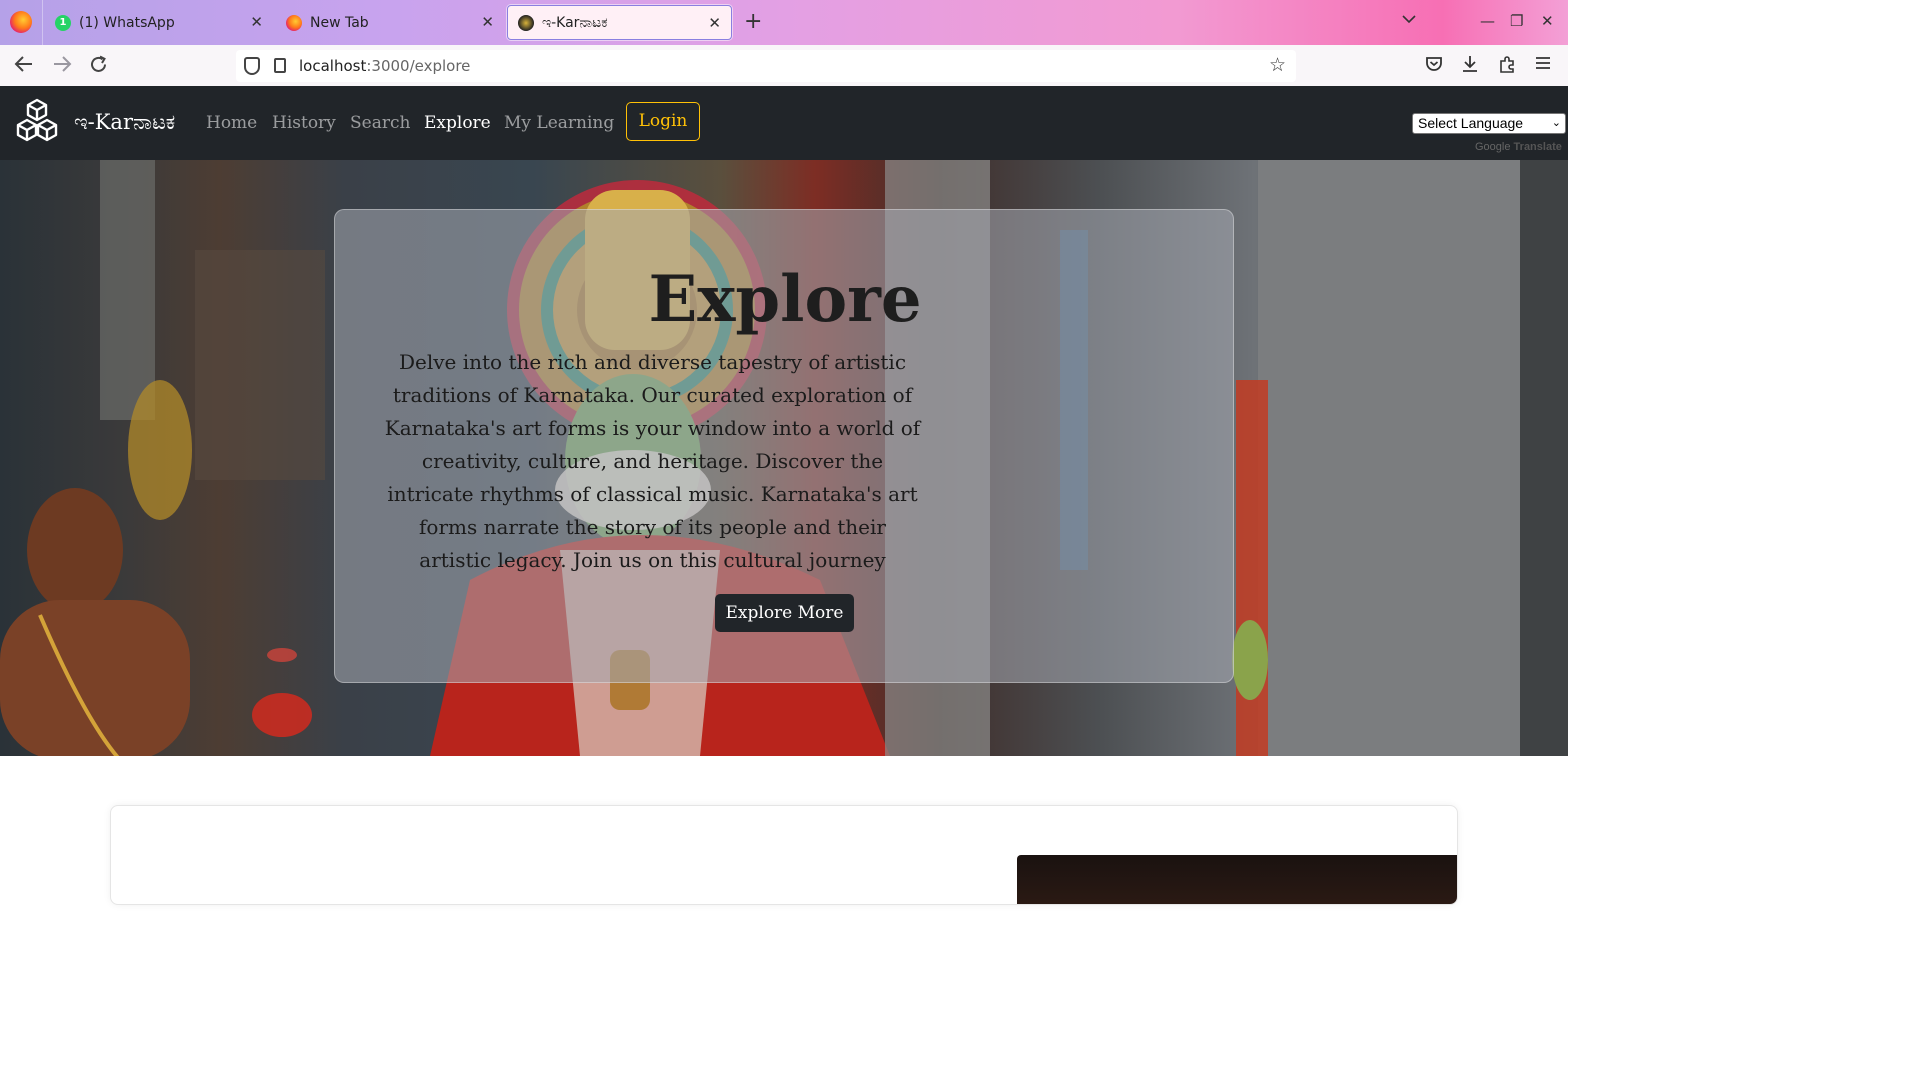 The image size is (1920, 1080). I want to click on forward-icon, so click(62, 66).